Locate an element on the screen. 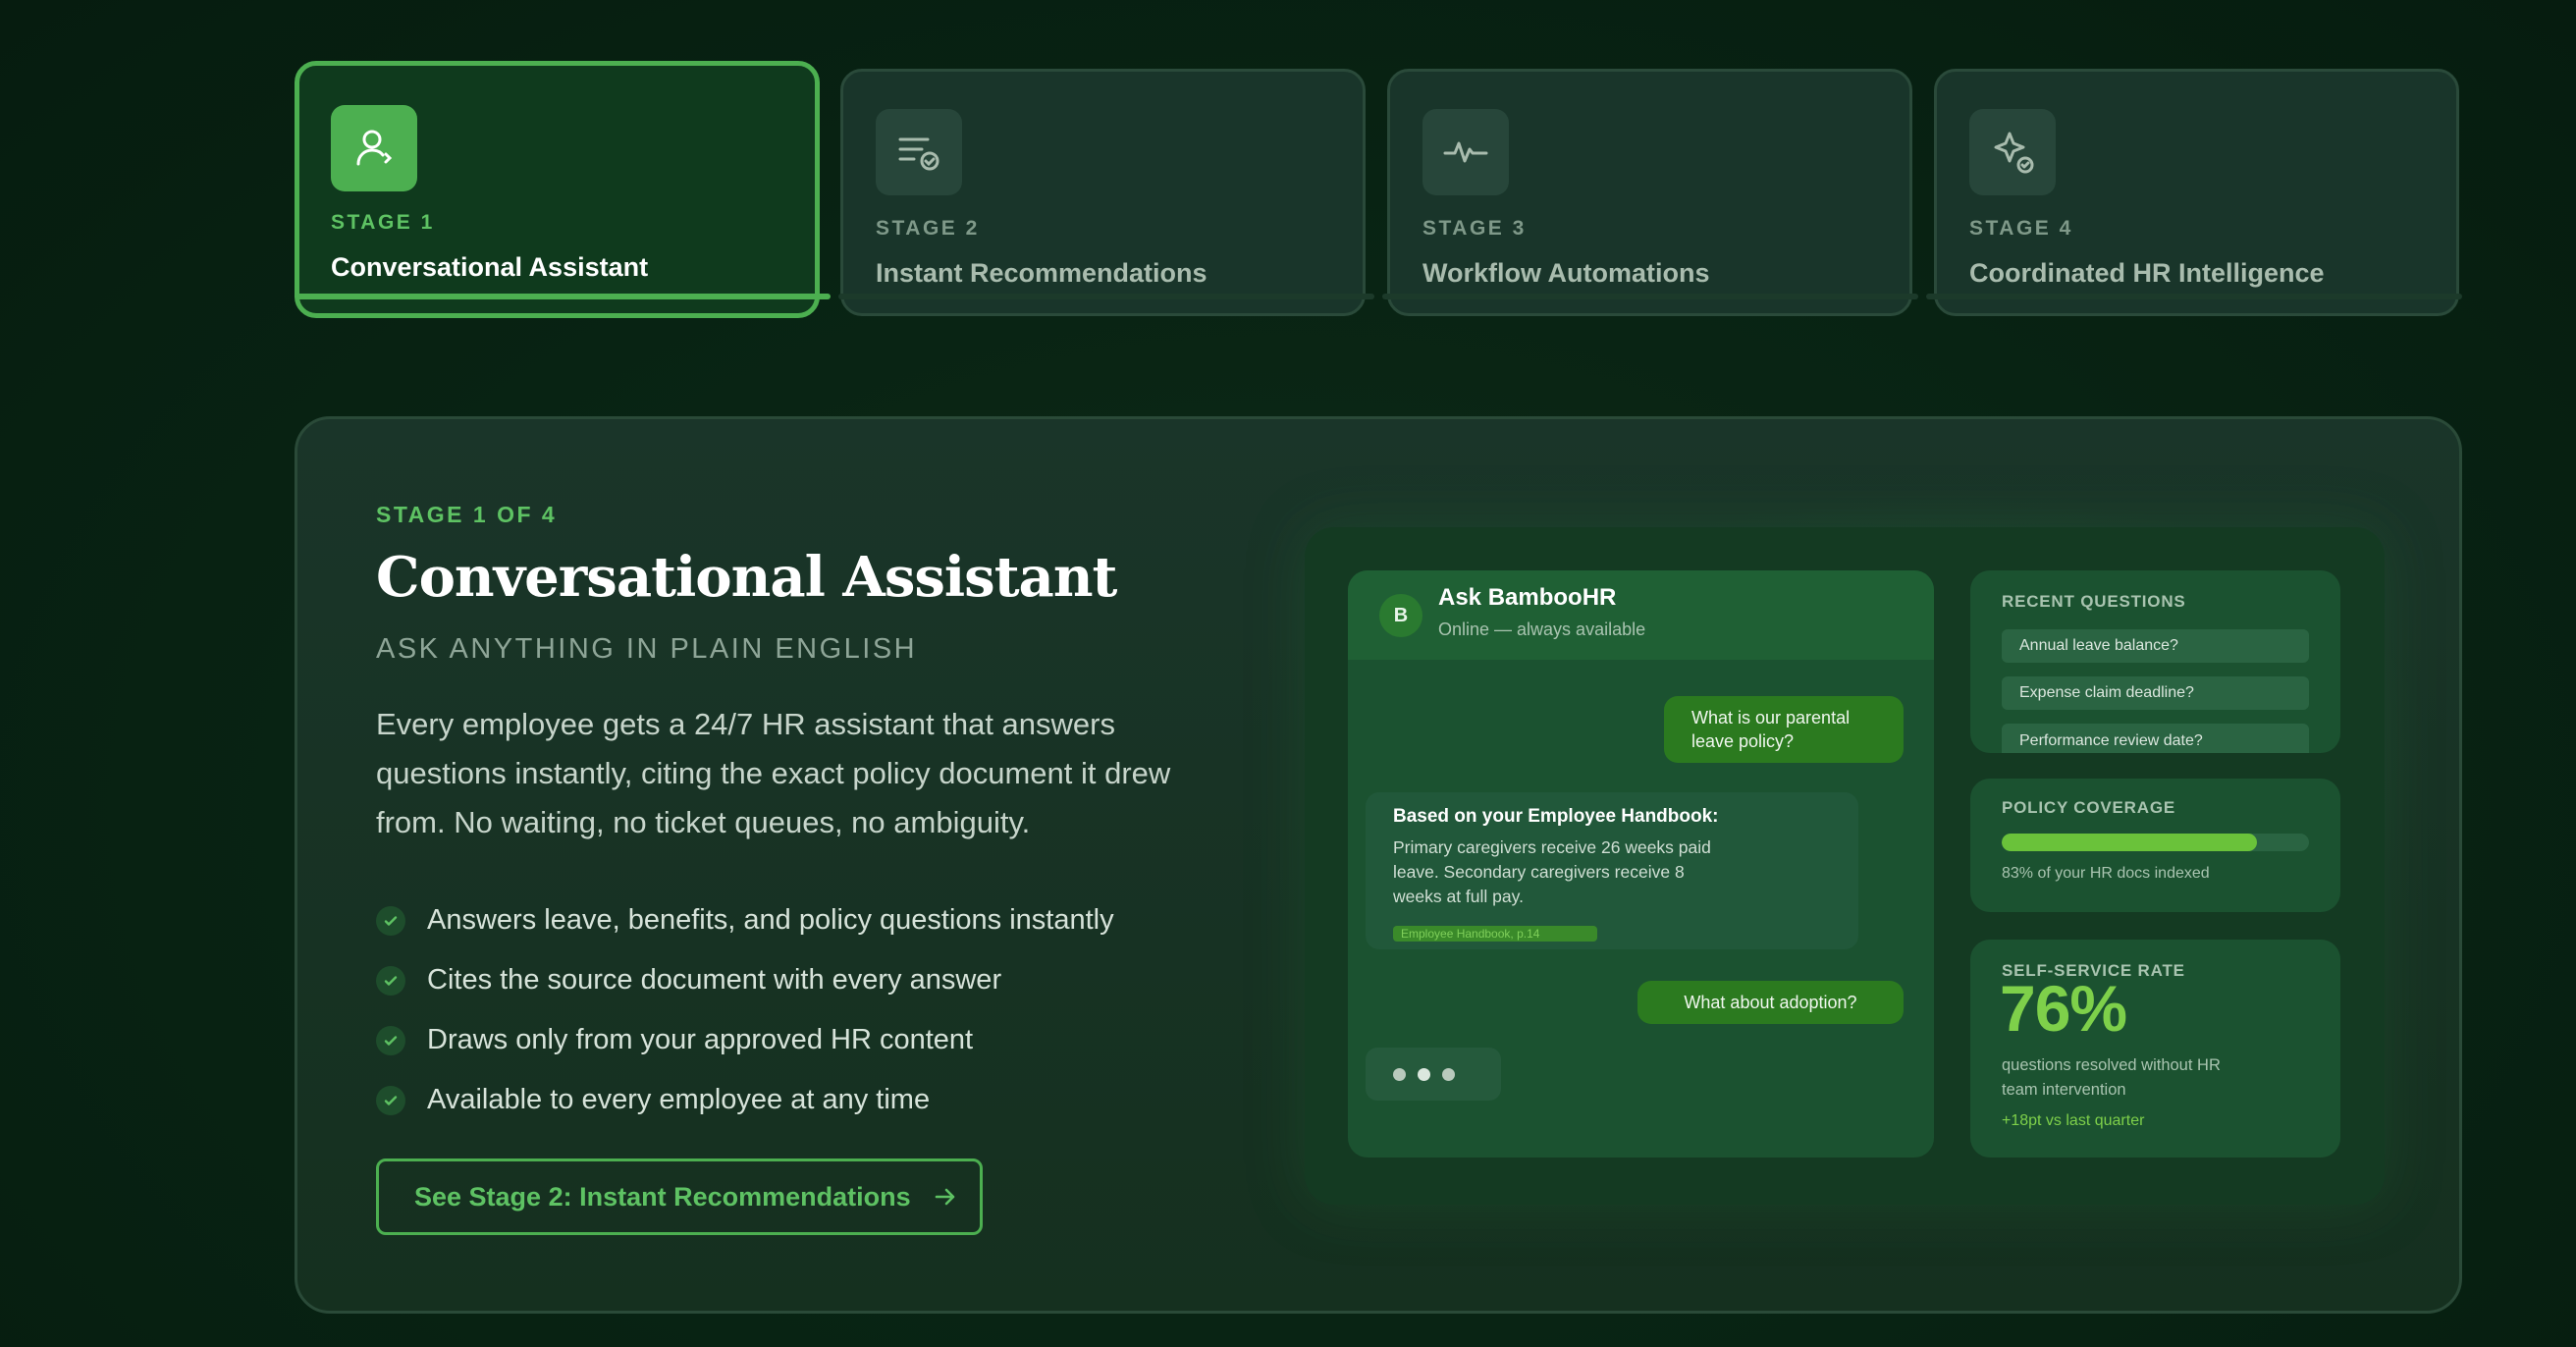 Image resolution: width=2576 pixels, height=1347 pixels. next-stage-button-label: See Stage 2: Instant Recommendations is located at coordinates (662, 1196).